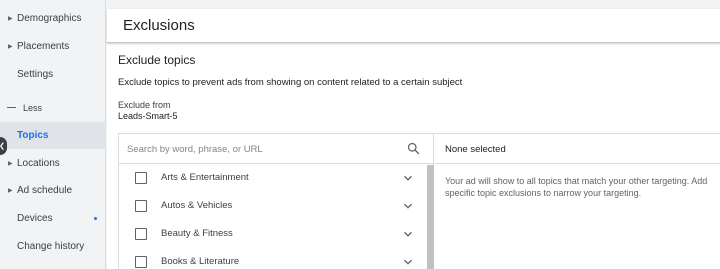 This screenshot has width=720, height=269. I want to click on sidebar-item-topics: Topics, so click(53, 135).